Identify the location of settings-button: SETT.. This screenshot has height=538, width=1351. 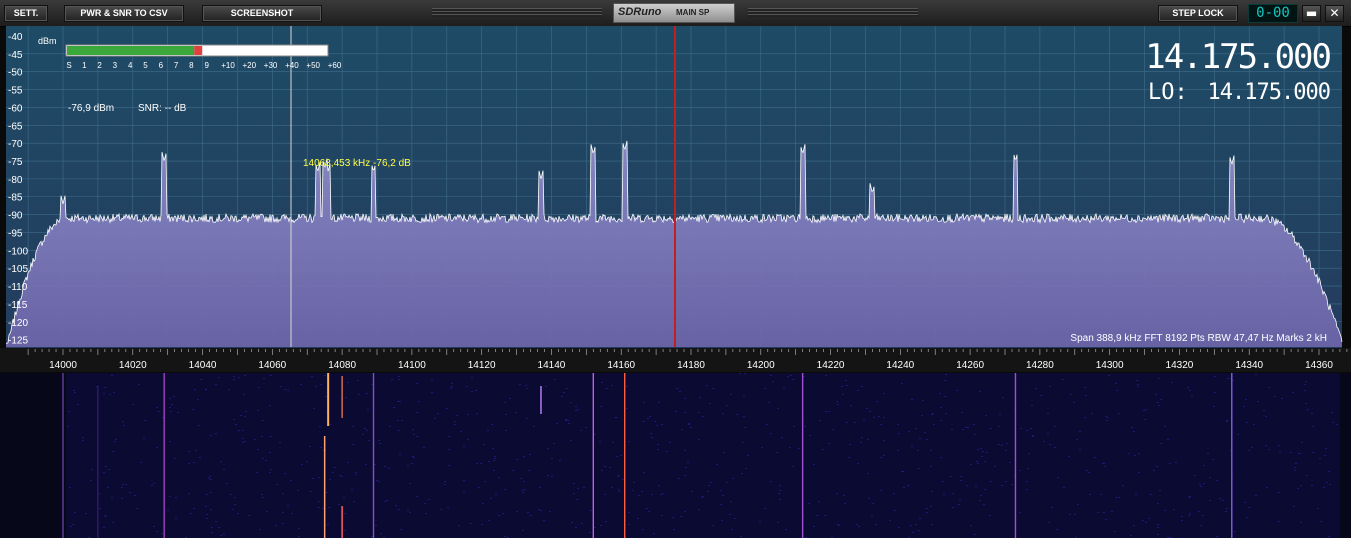
(26, 13).